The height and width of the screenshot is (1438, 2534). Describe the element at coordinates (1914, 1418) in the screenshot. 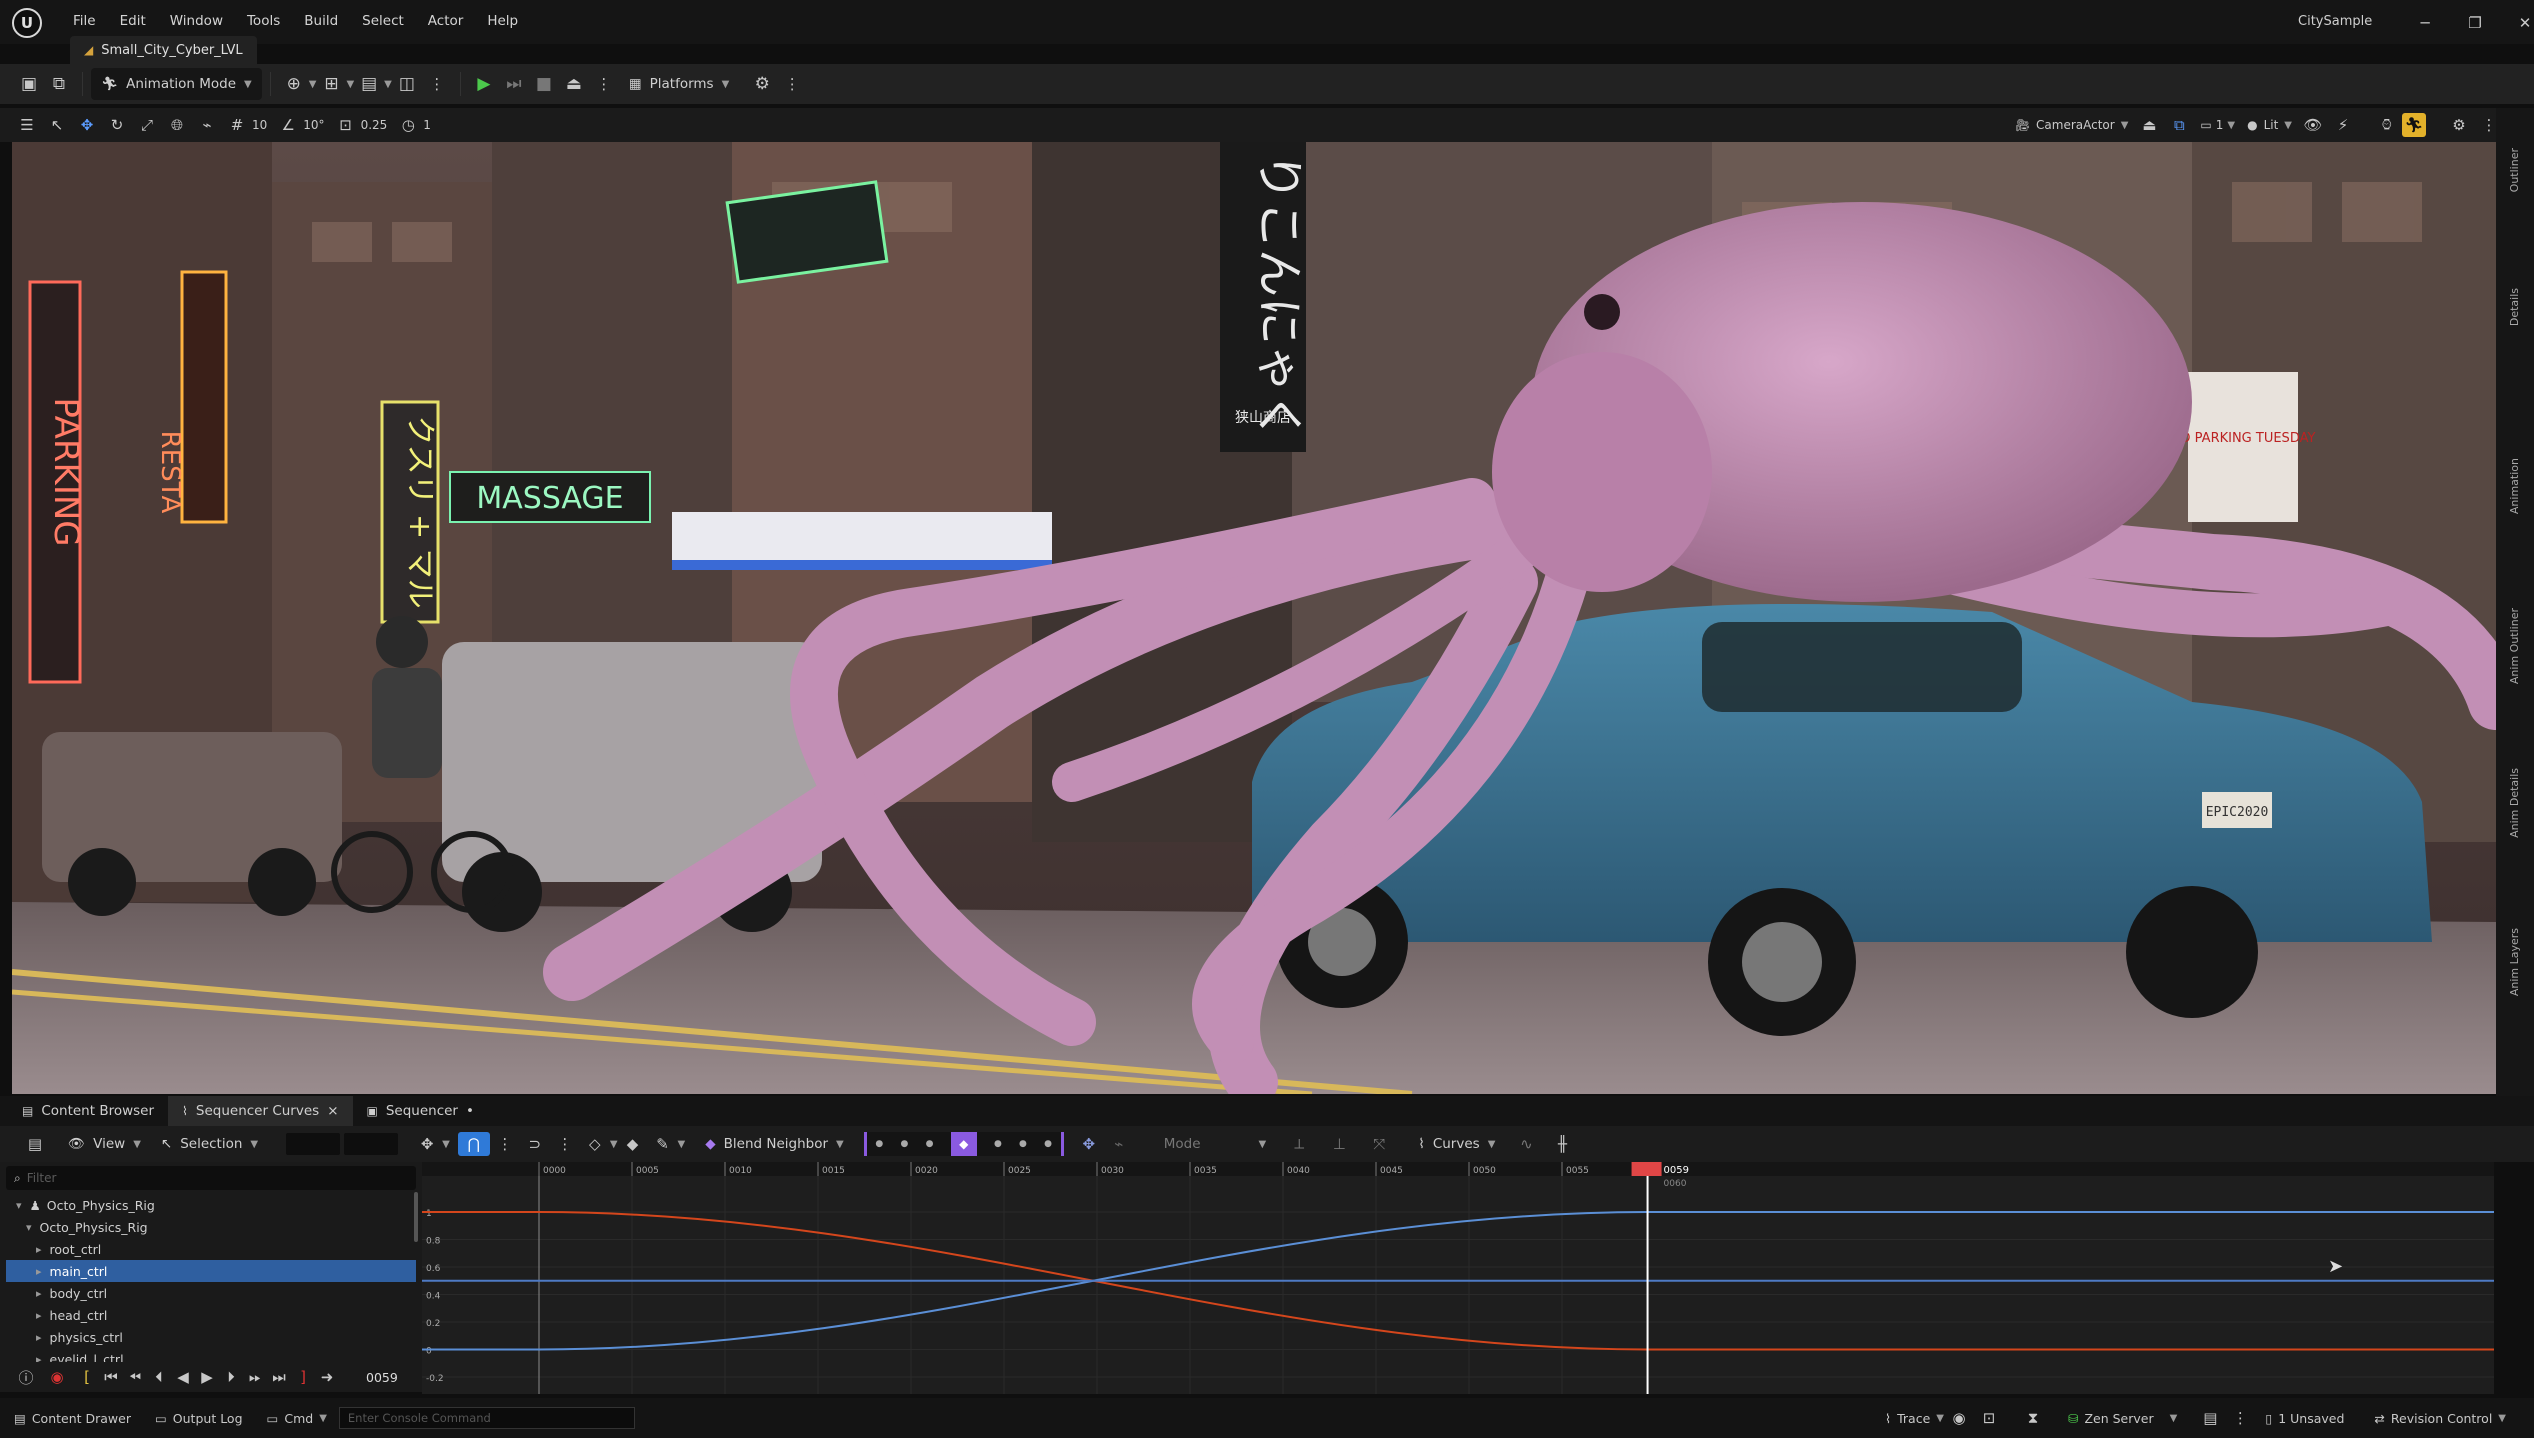

I see `trace-dropdown: ⌇ Trace ▼` at that location.